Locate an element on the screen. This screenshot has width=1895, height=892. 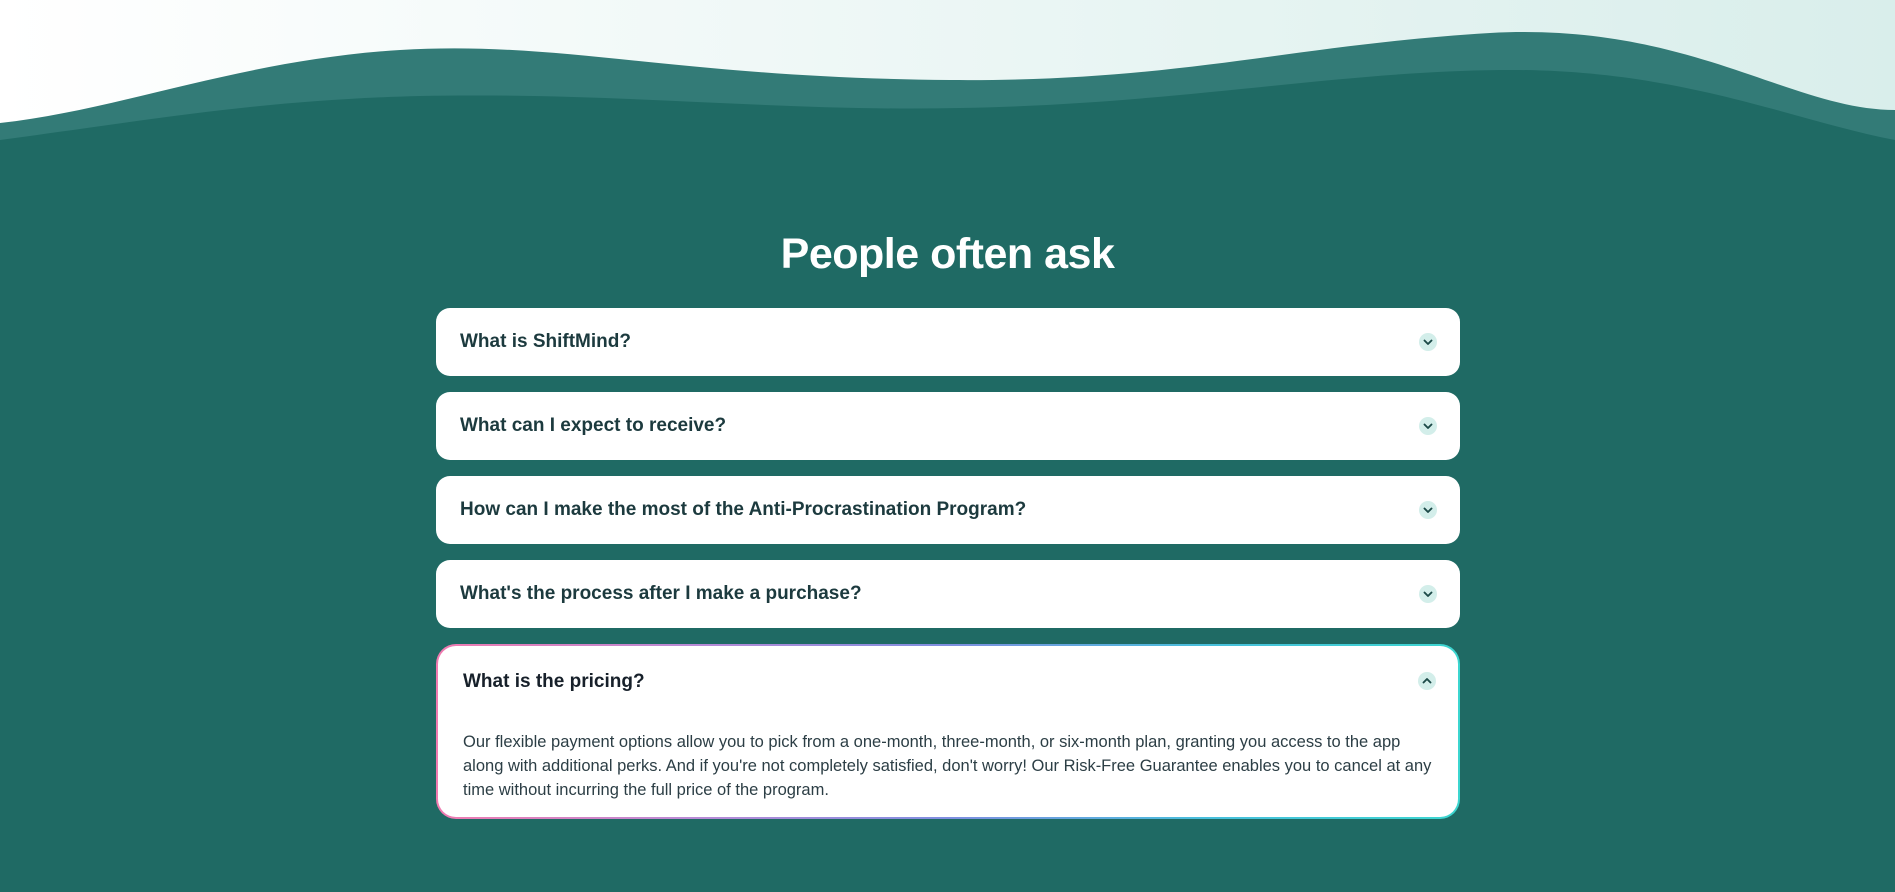
faq-question: What can I expect to receive? is located at coordinates (593, 425).